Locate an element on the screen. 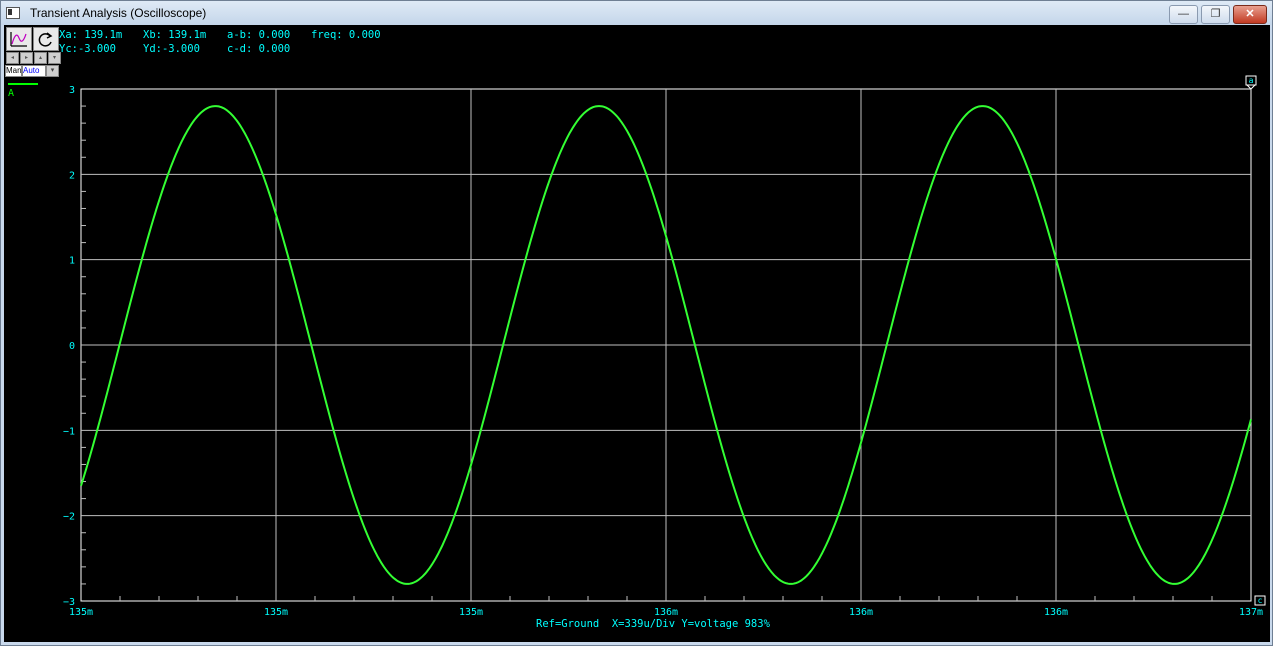 Image resolution: width=1273 pixels, height=646 pixels. scope-toolbar: ◂ ▸ ▴ ▾ Man Auto ▾ is located at coordinates (32, 51).